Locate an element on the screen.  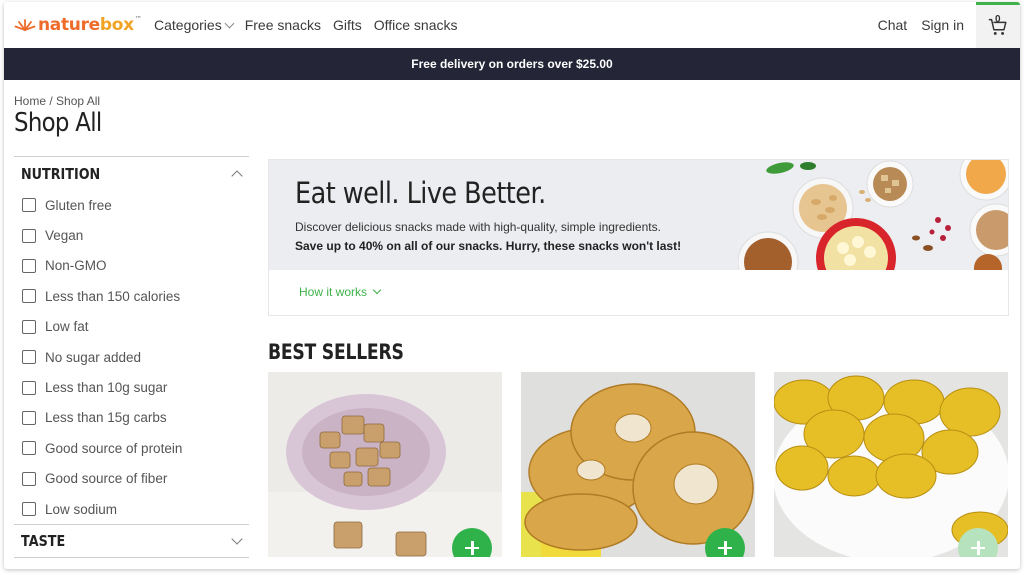
filter-option: Good source of protein is located at coordinates (131, 448).